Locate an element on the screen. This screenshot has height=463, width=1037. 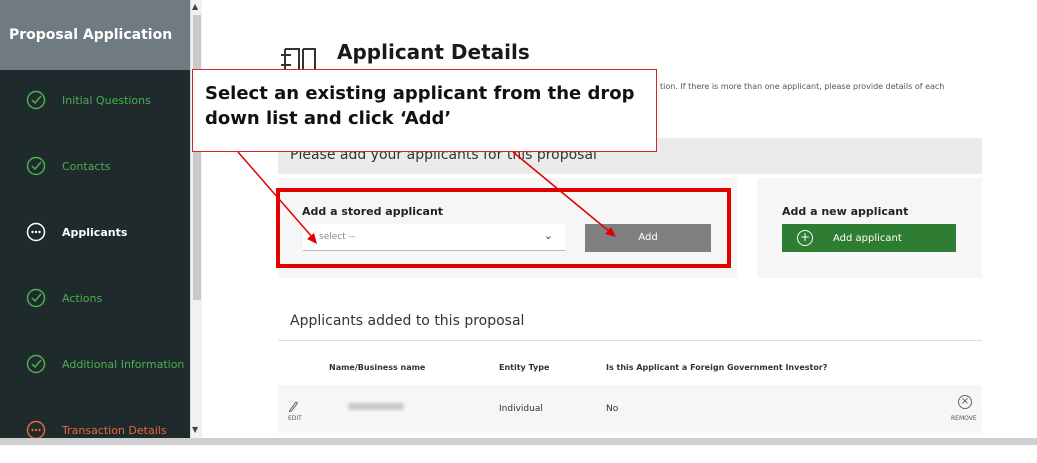
bottom-strip is located at coordinates (518, 441).